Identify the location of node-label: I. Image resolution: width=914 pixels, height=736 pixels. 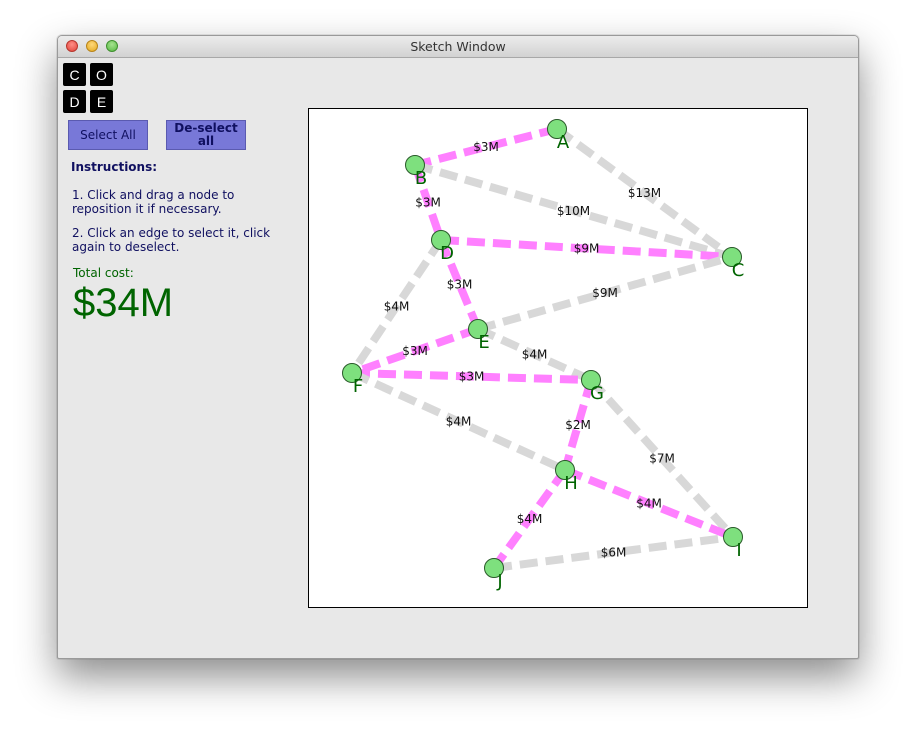
(738, 550).